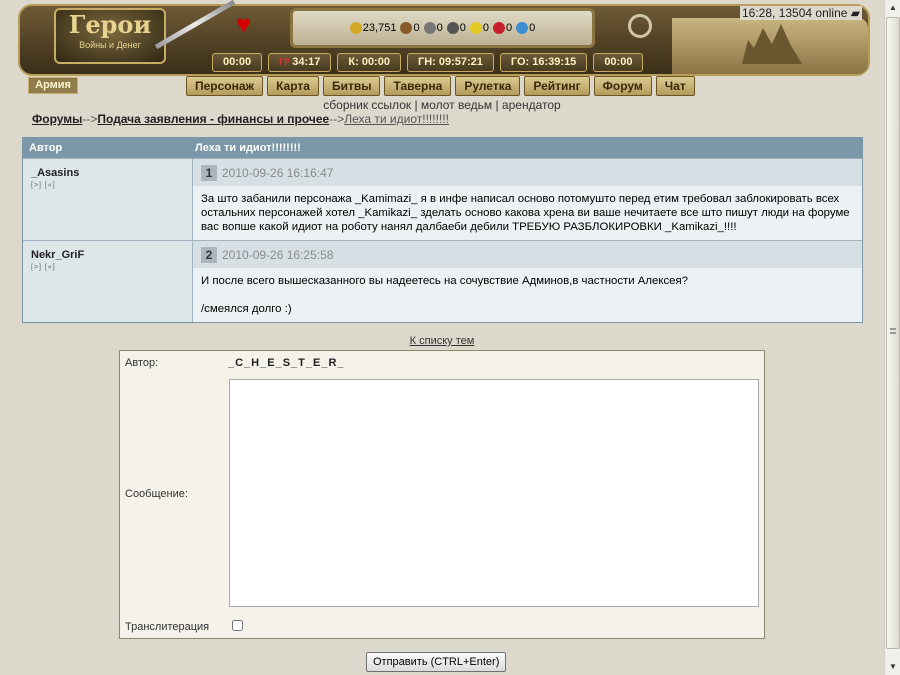 This screenshot has height=675, width=900. What do you see at coordinates (475, 28) in the screenshot?
I see `sulfur-icon` at bounding box center [475, 28].